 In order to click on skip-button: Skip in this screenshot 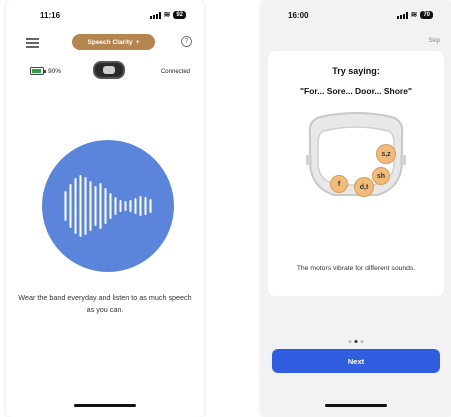, I will do `click(434, 41)`.